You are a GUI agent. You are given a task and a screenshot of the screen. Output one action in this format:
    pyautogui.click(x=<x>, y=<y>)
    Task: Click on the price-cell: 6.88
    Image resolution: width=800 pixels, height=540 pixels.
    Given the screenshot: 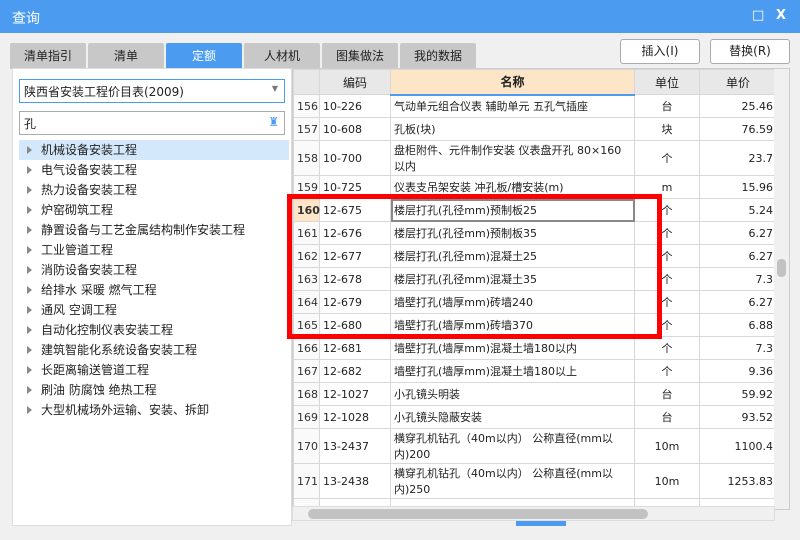 What is the action you would take?
    pyautogui.click(x=738, y=325)
    